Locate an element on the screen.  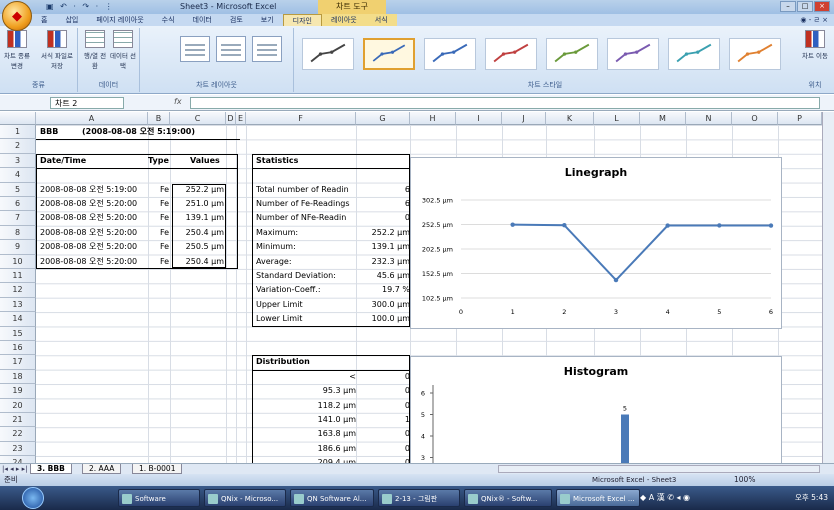
reading-value-cell: 251.0 µm is located at coordinates (200, 204).